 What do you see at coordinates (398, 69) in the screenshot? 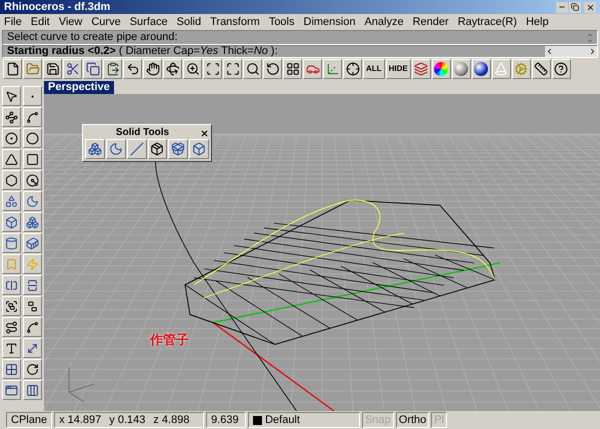
I see `toolbar-button: HIDE` at bounding box center [398, 69].